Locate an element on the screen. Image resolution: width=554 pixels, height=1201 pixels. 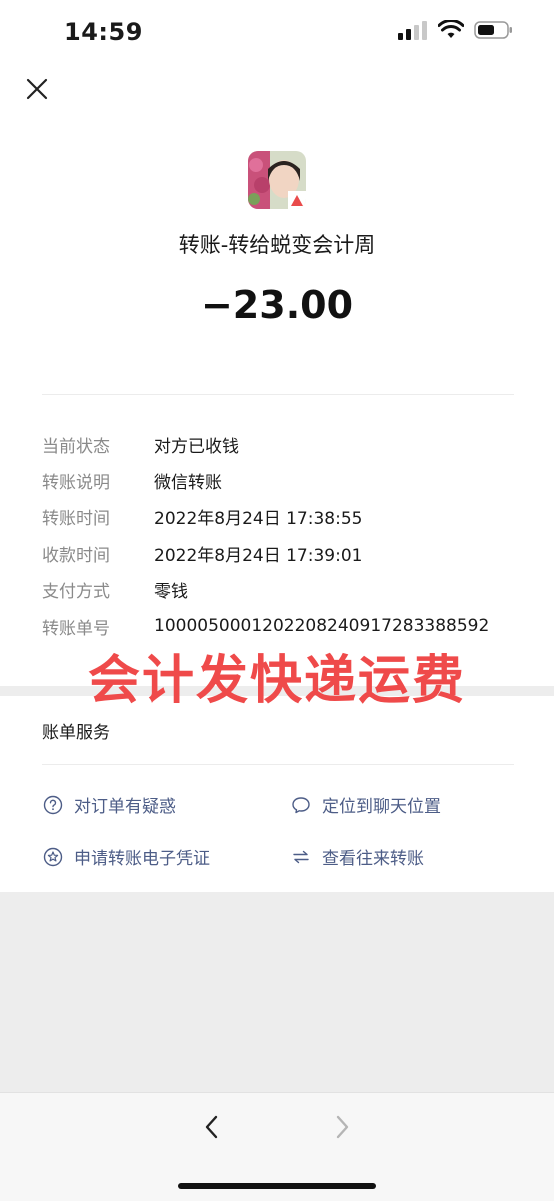
chat-bubble-icon is located at coordinates (301, 805).